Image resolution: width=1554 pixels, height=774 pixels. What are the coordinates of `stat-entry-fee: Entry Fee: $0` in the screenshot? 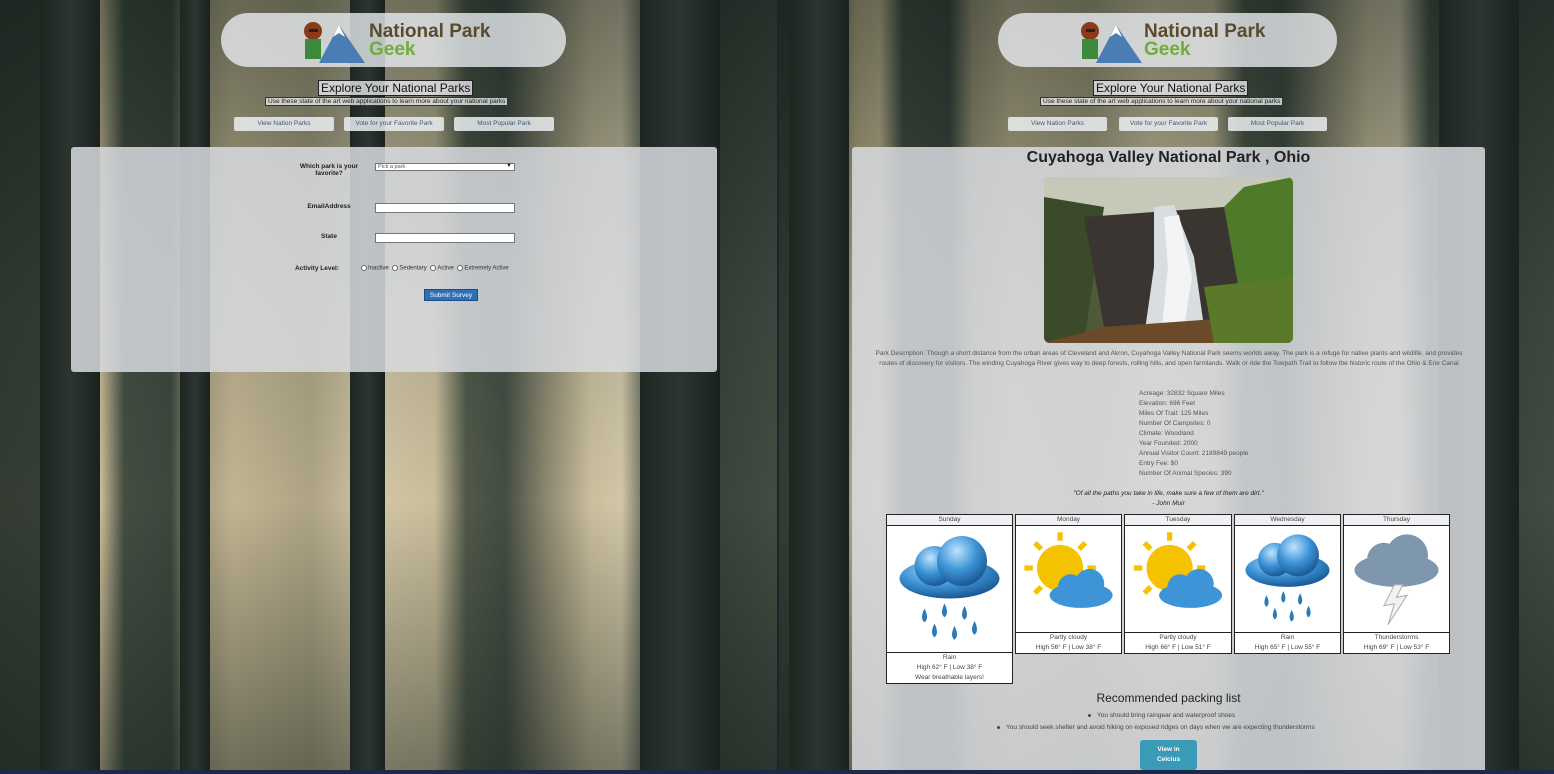 It's located at (1159, 463).